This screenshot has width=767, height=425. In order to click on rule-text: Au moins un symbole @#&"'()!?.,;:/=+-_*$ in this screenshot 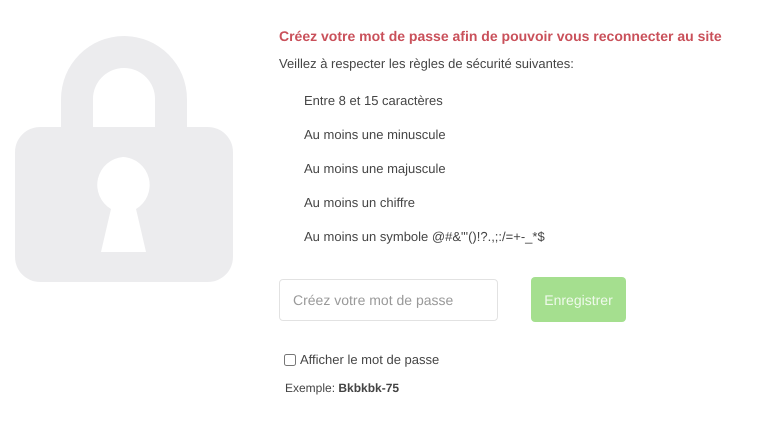, I will do `click(425, 237)`.